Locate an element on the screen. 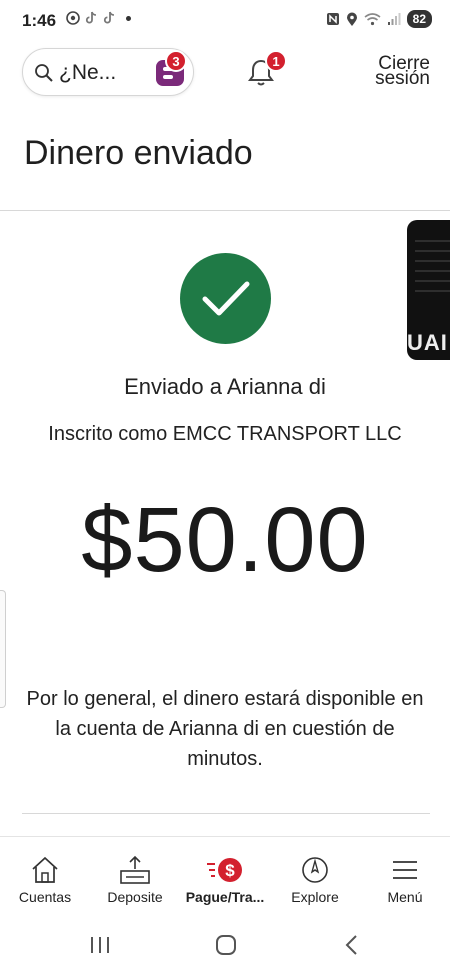  checkmark-icon is located at coordinates (225, 298).